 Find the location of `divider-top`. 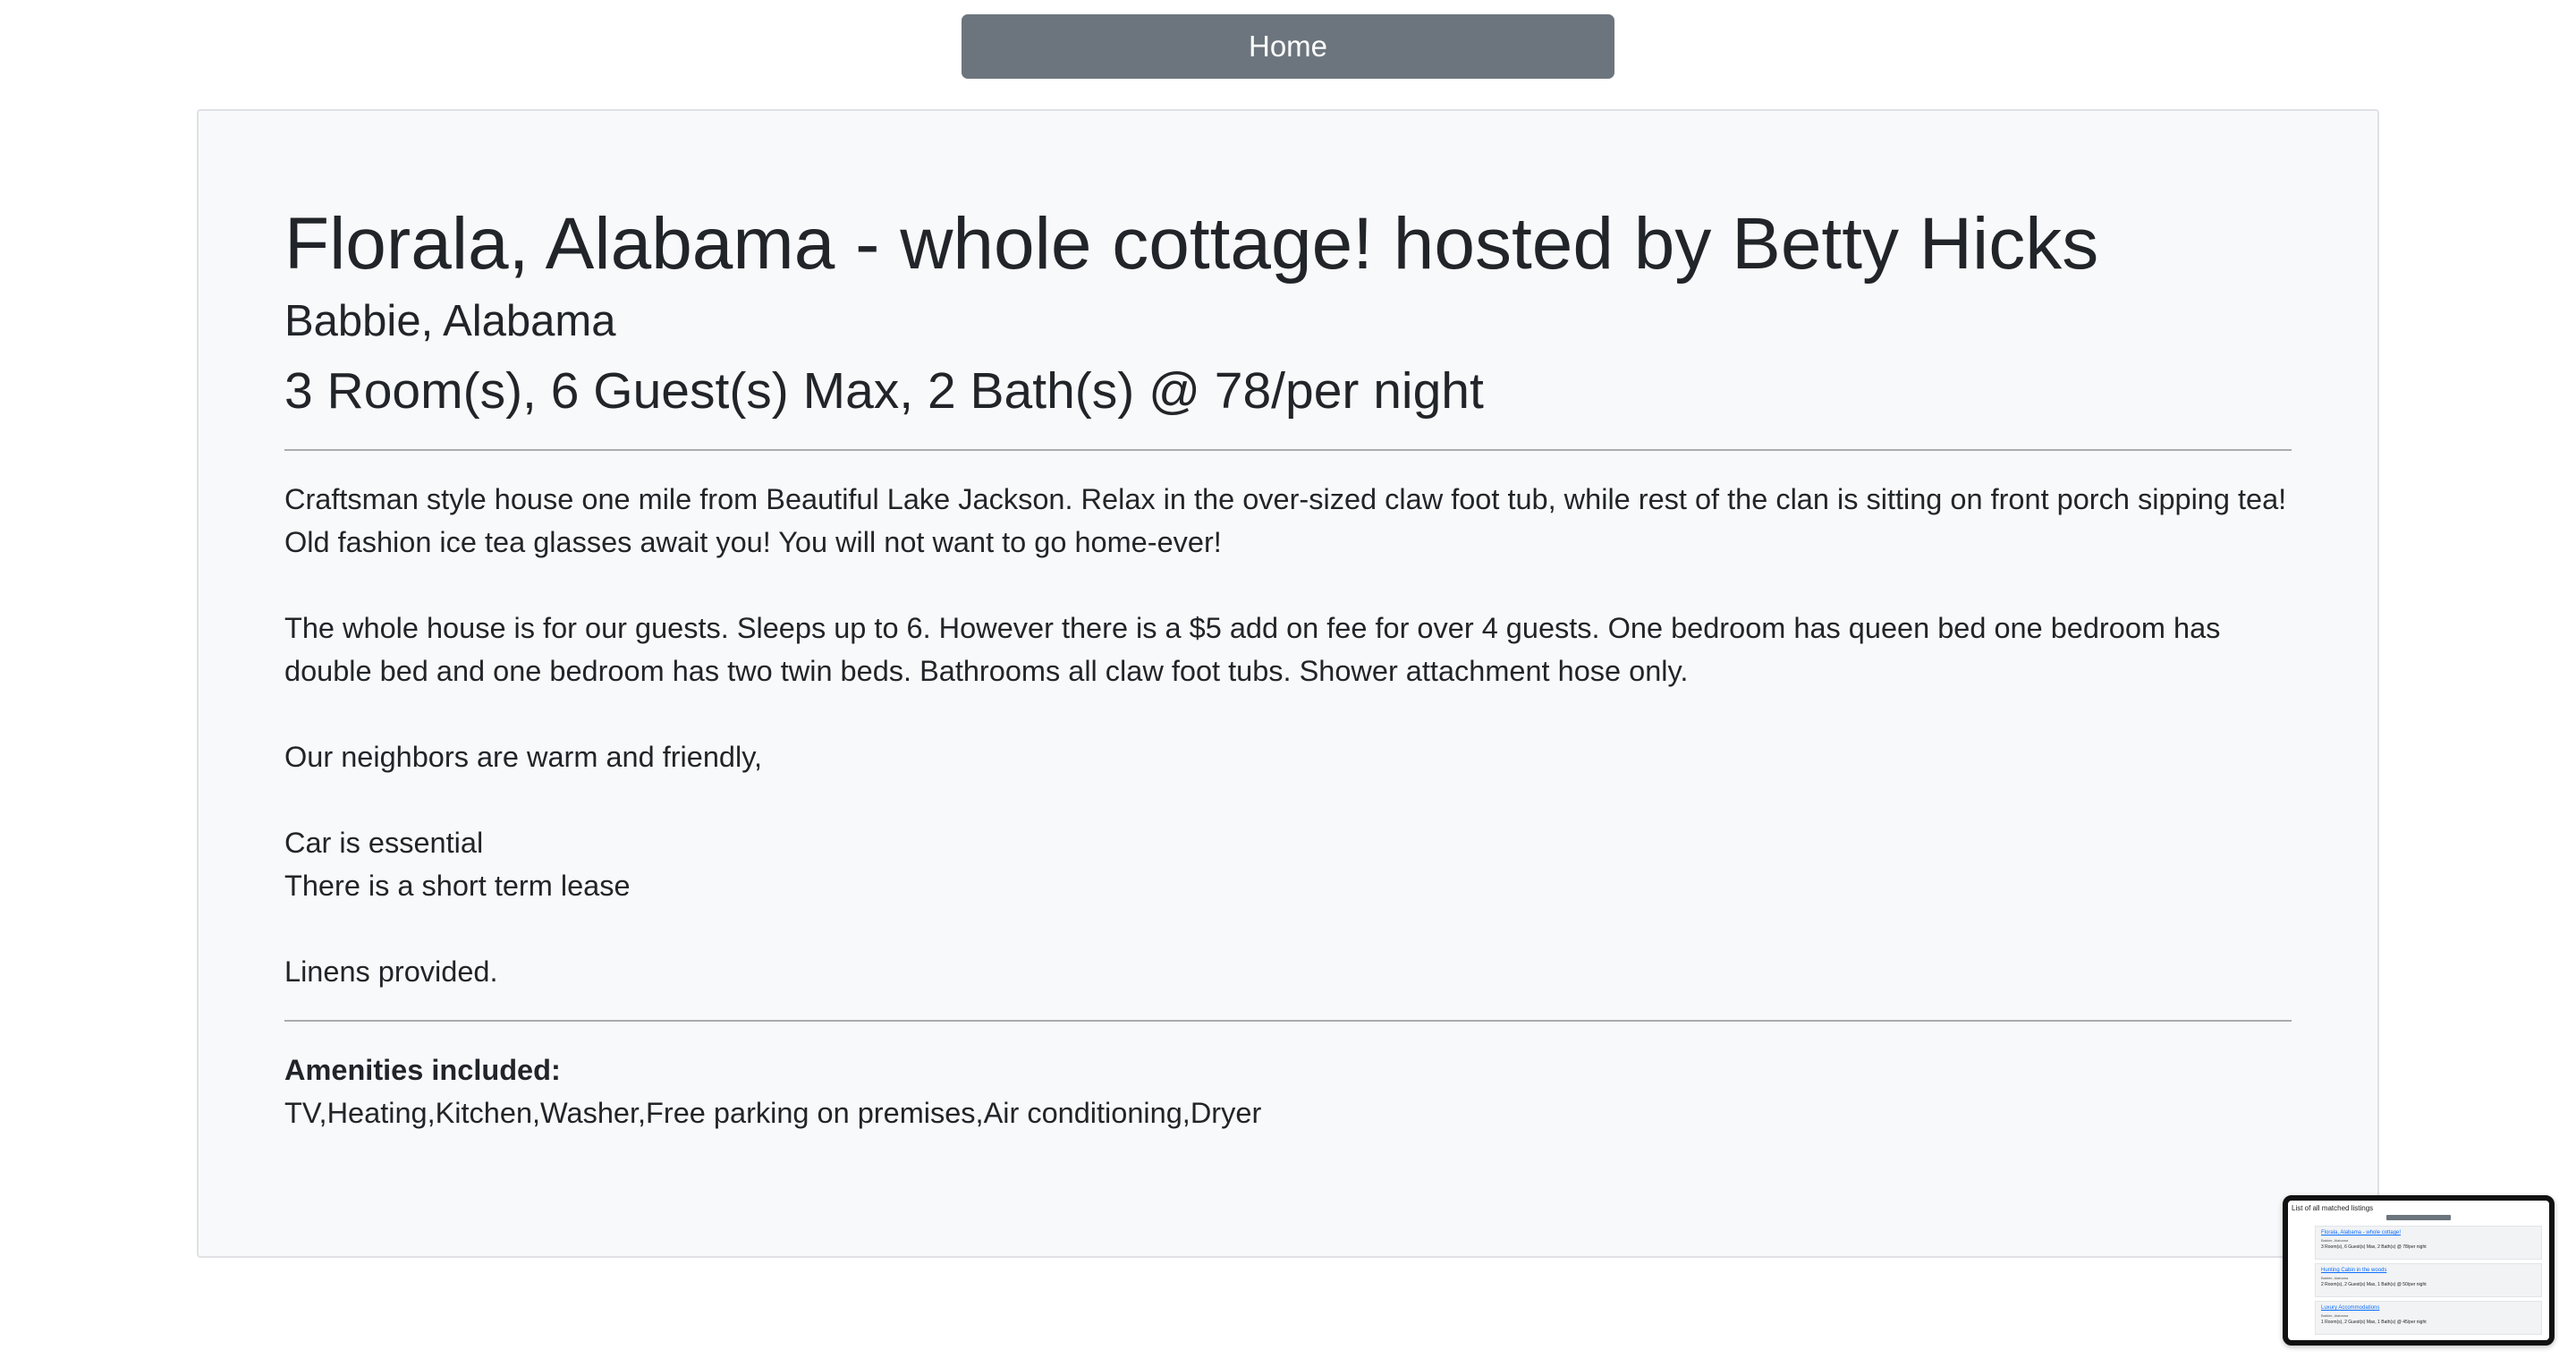

divider-top is located at coordinates (1288, 449).